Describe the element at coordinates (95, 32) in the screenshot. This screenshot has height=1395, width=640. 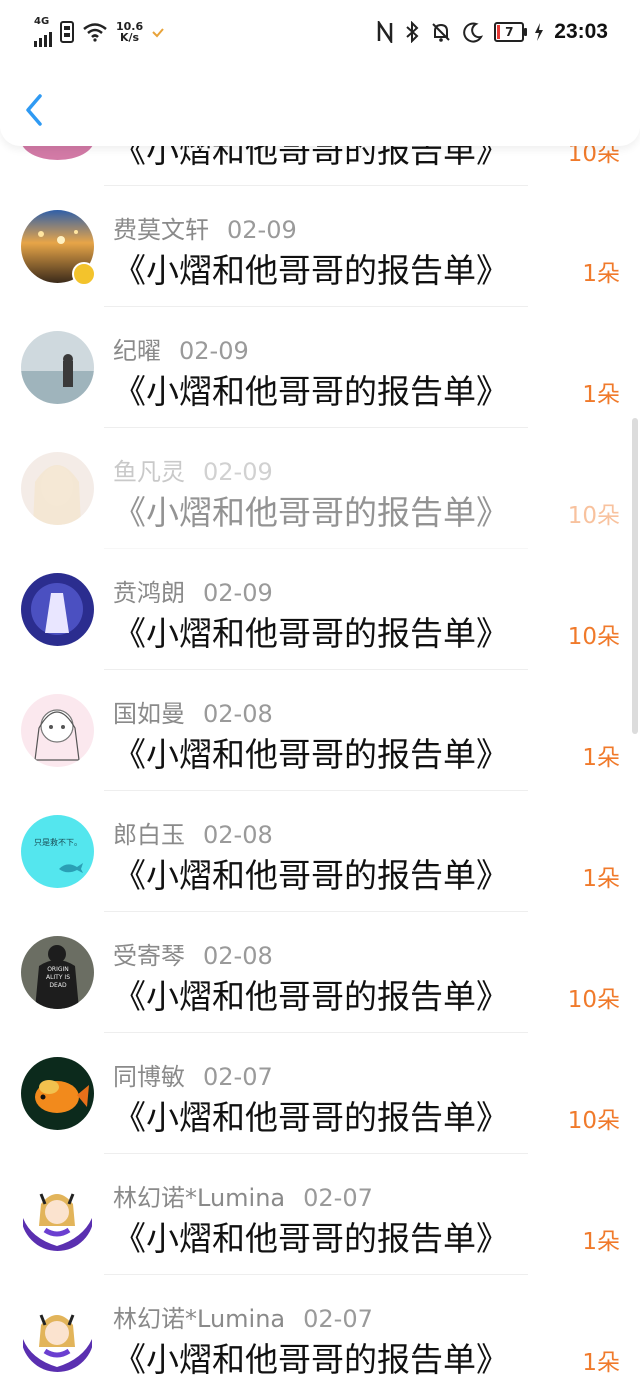
I see `wifi-icon` at that location.